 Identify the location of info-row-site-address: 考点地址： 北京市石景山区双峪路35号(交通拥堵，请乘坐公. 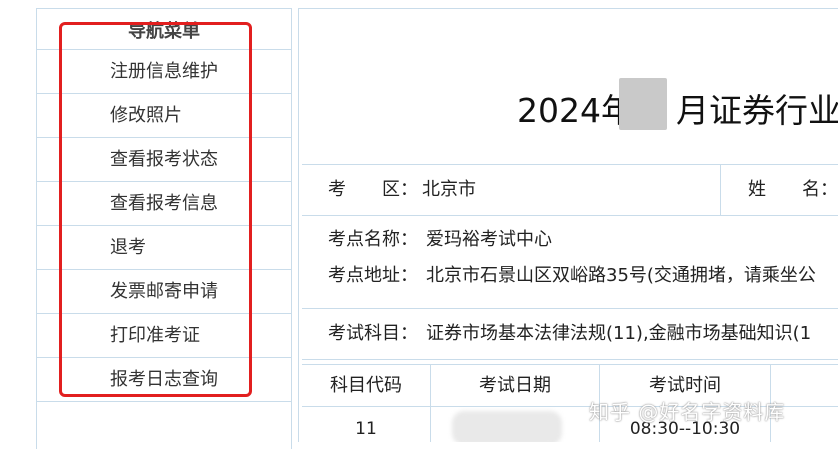
(570, 284).